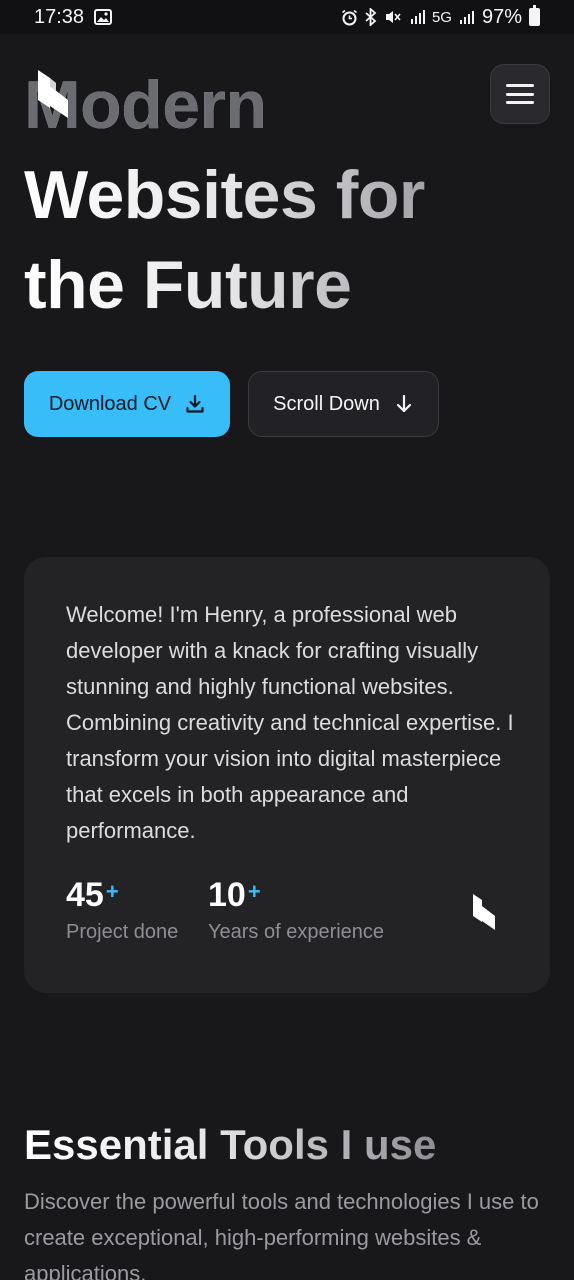  What do you see at coordinates (393, 17) in the screenshot?
I see `mute-icon` at bounding box center [393, 17].